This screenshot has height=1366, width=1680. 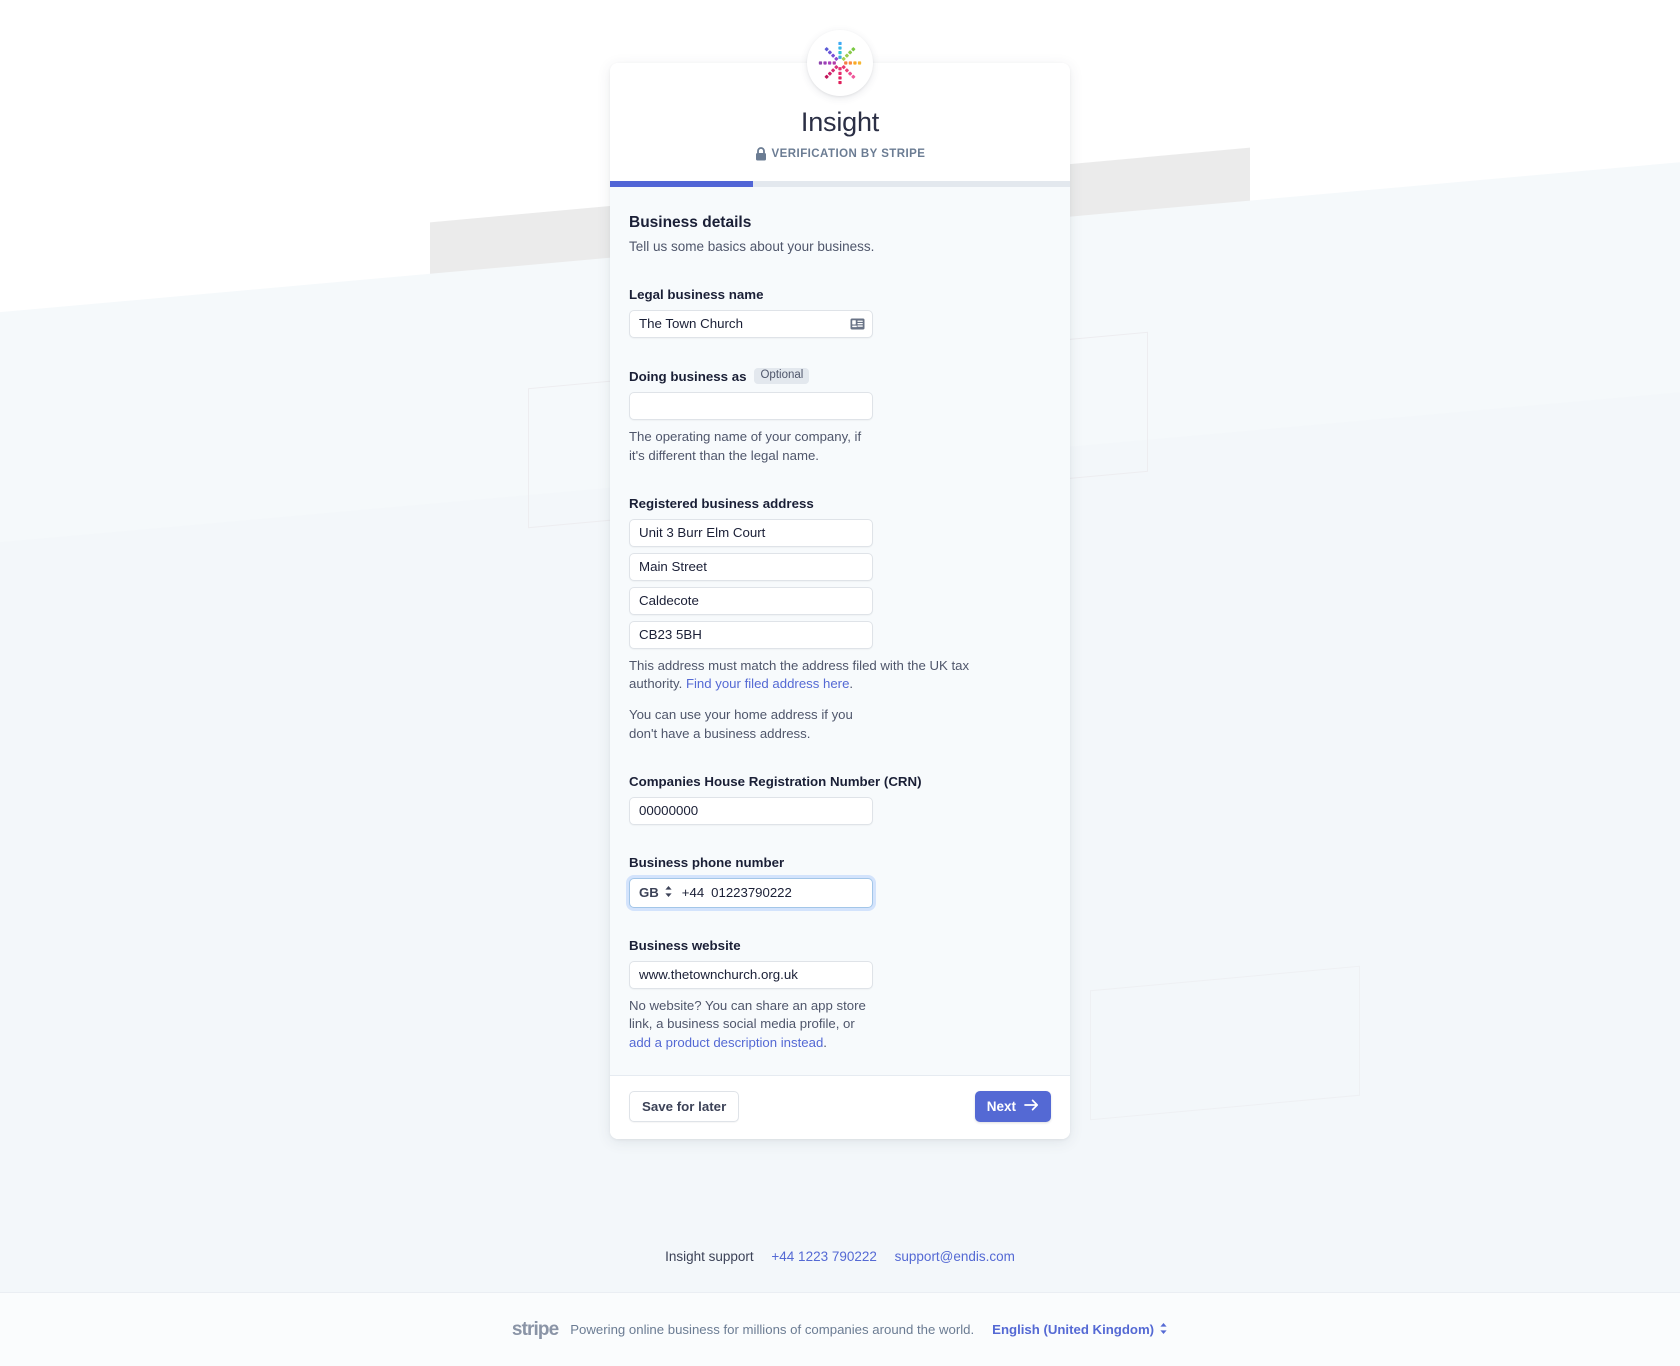 I want to click on phone-country-selector: GB, so click(x=656, y=893).